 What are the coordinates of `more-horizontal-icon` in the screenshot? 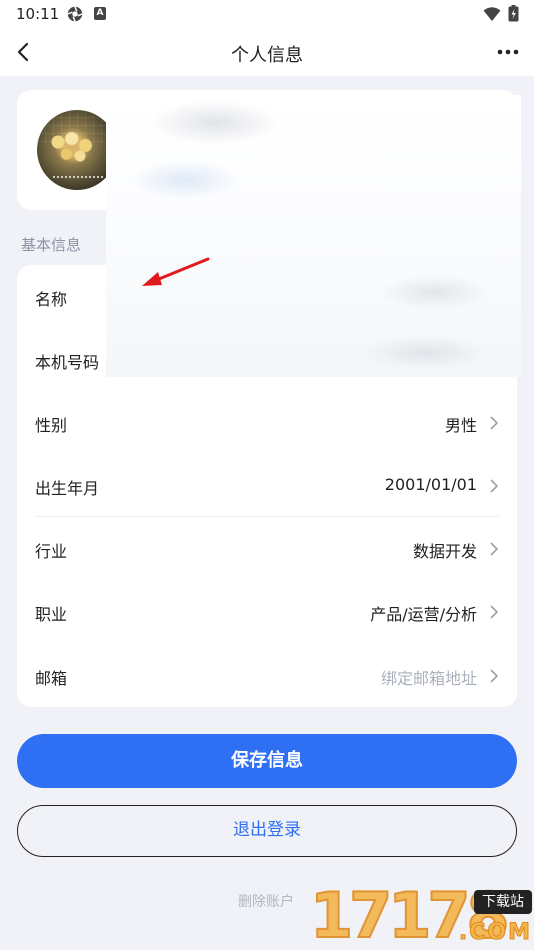 It's located at (508, 52).